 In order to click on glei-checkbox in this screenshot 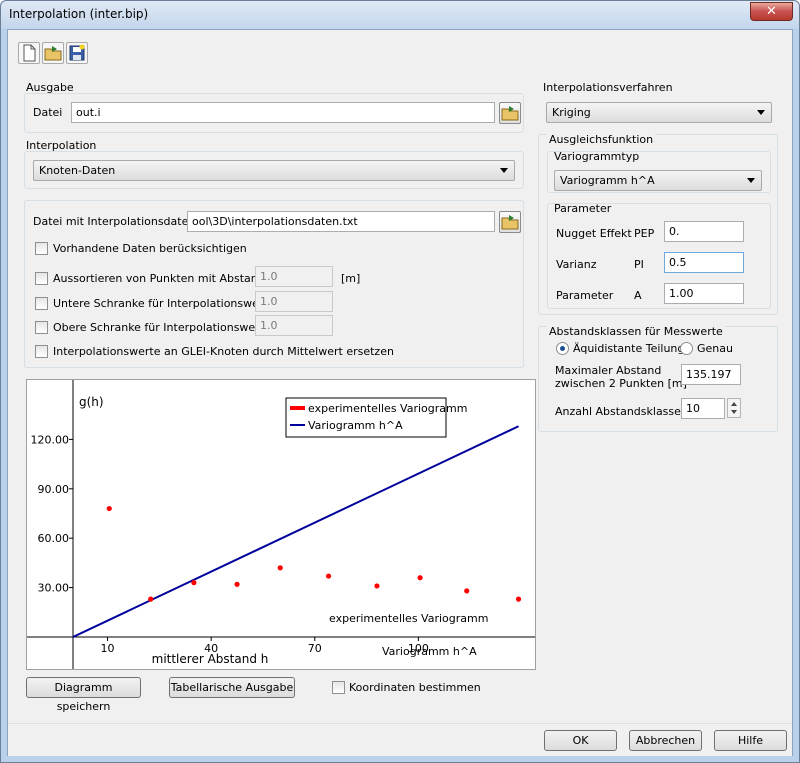, I will do `click(41, 351)`.